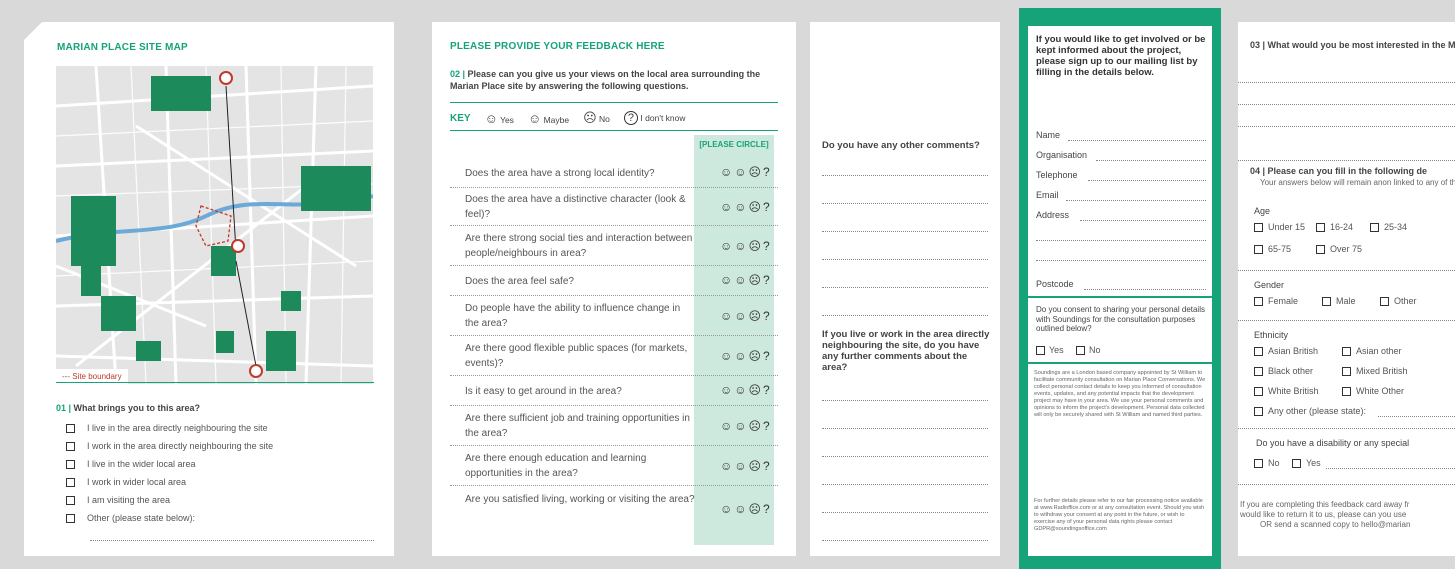  I want to click on option-4: I work in wider local area, so click(126, 482).